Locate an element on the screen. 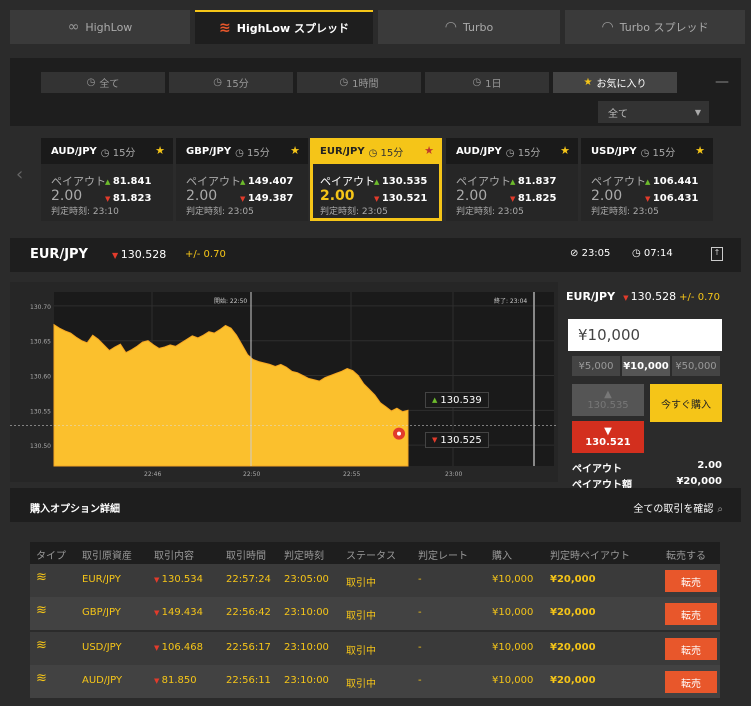 Image resolution: width=751 pixels, height=706 pixels. tab-turbo-spread: ◠ Turbo スプレッド is located at coordinates (655, 27).